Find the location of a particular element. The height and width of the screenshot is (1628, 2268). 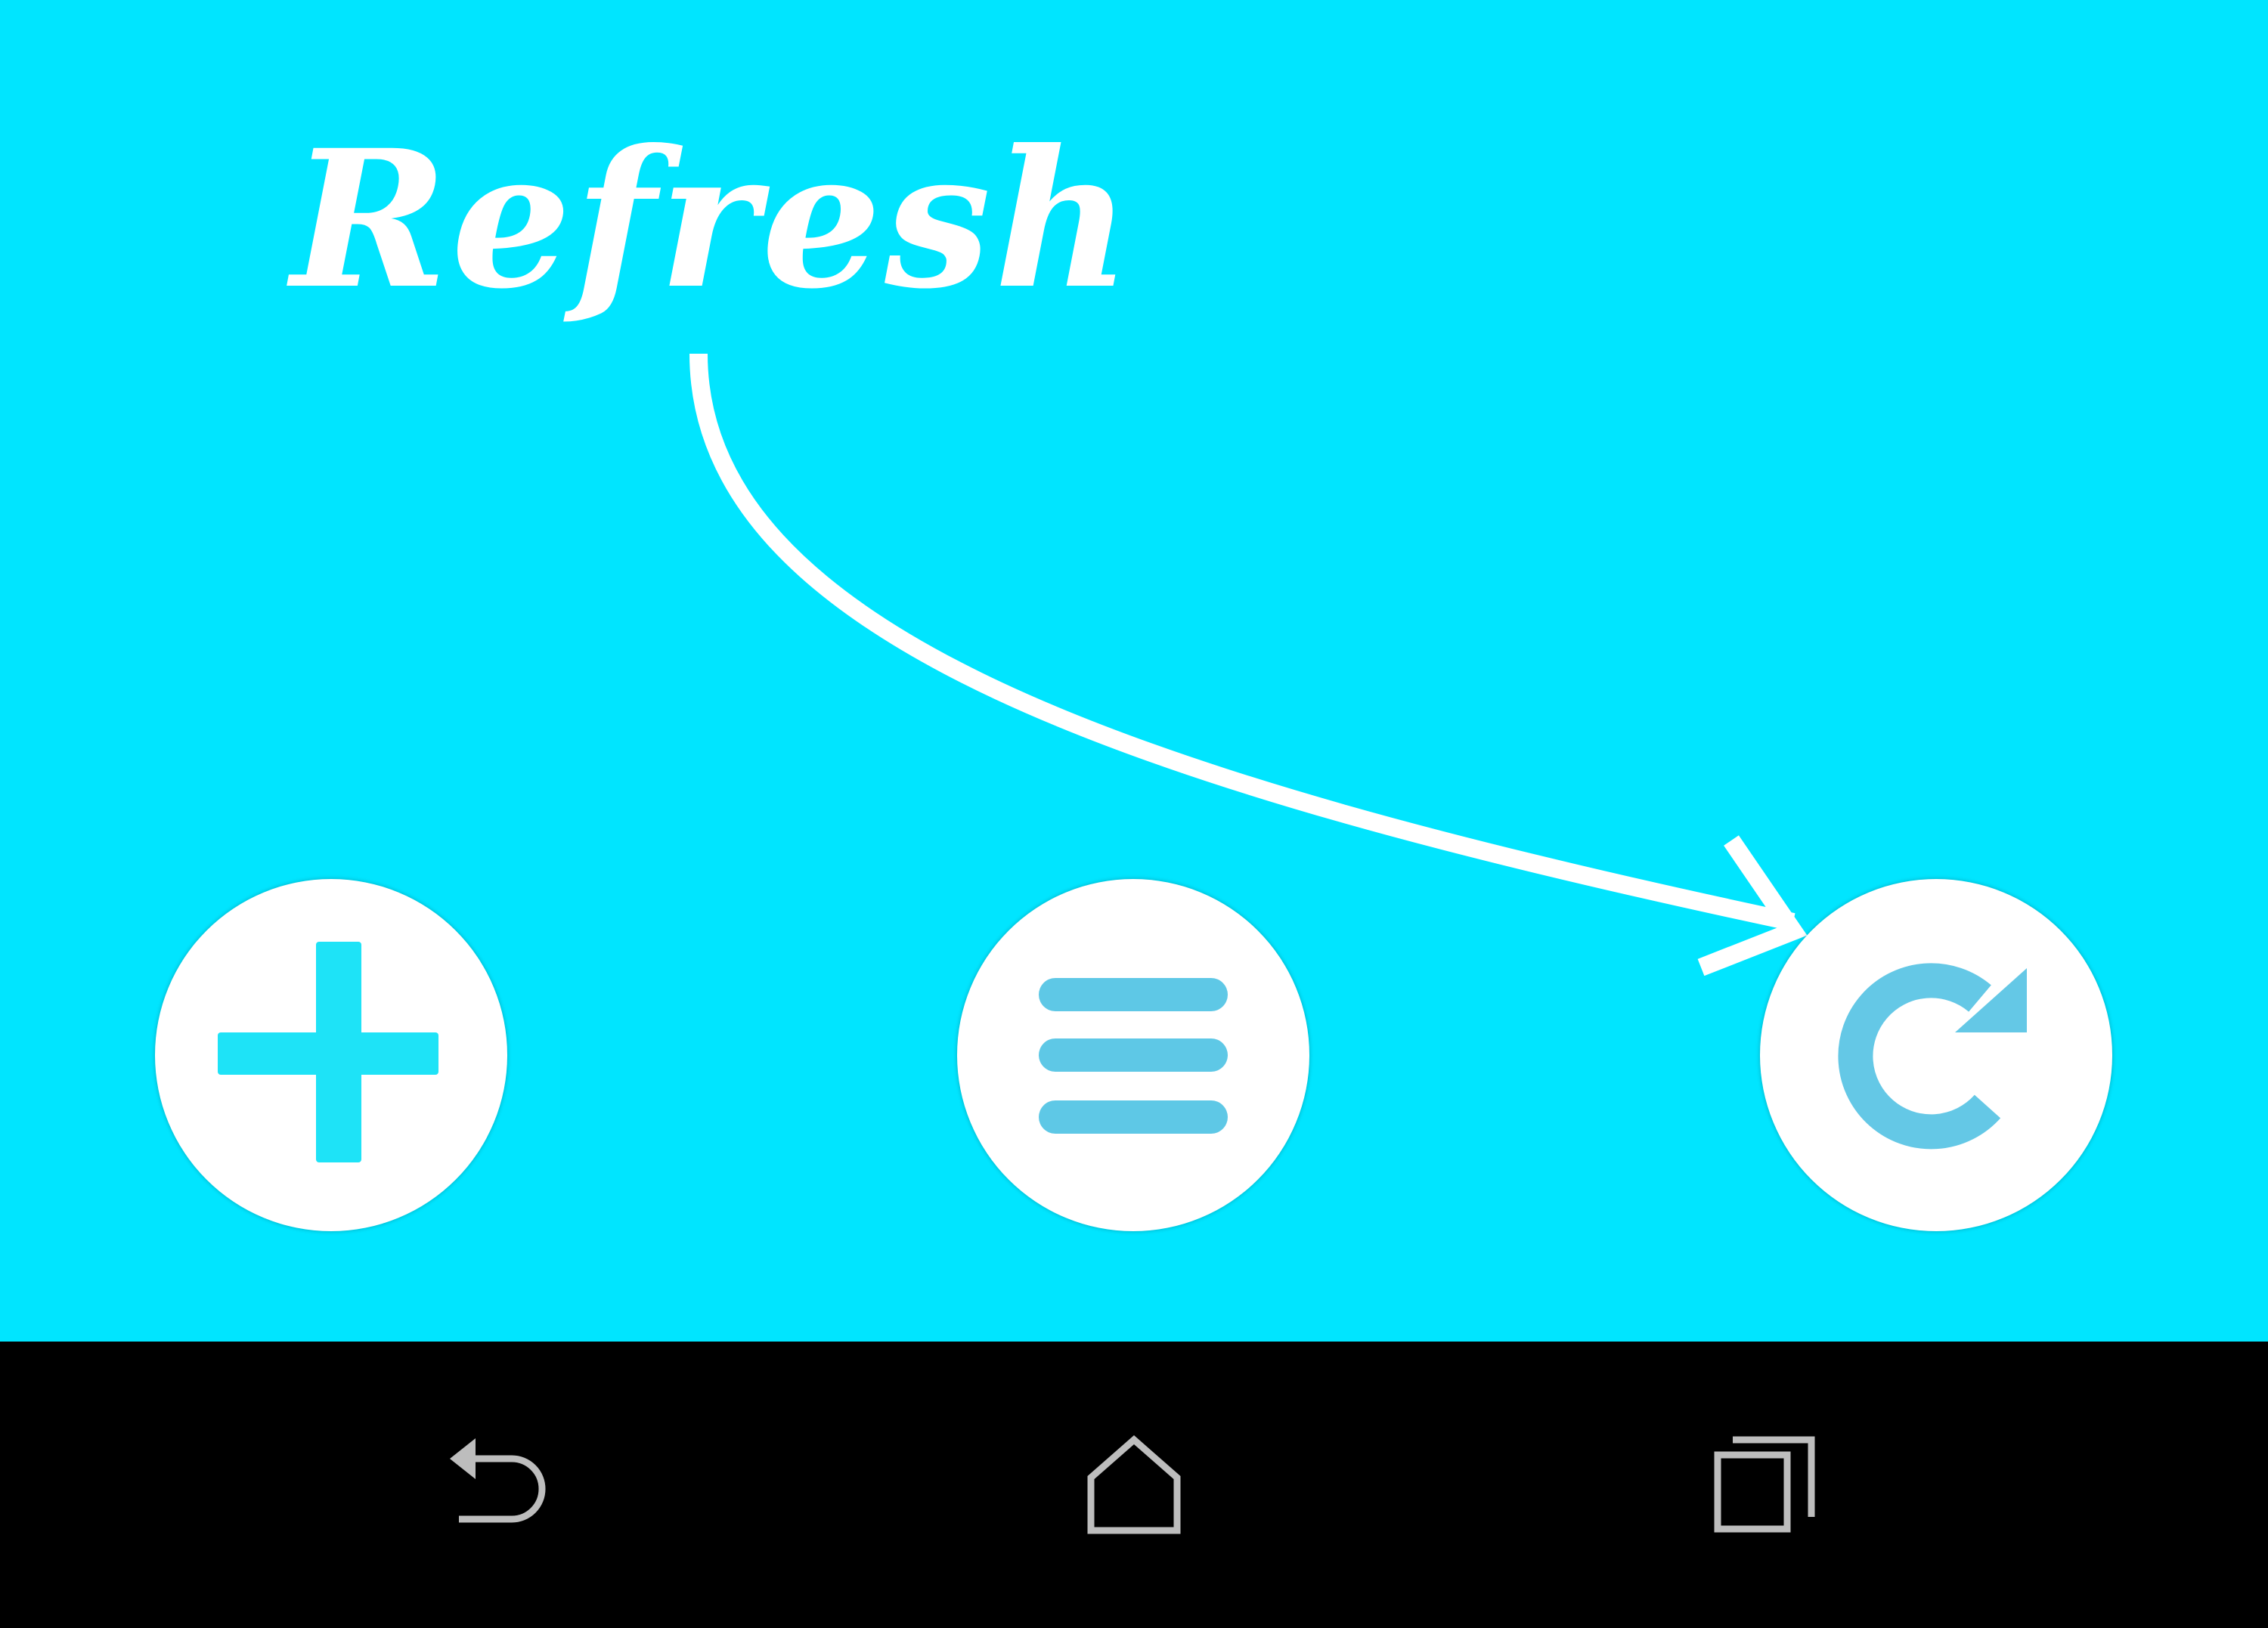

home-icon is located at coordinates (1134, 1484).